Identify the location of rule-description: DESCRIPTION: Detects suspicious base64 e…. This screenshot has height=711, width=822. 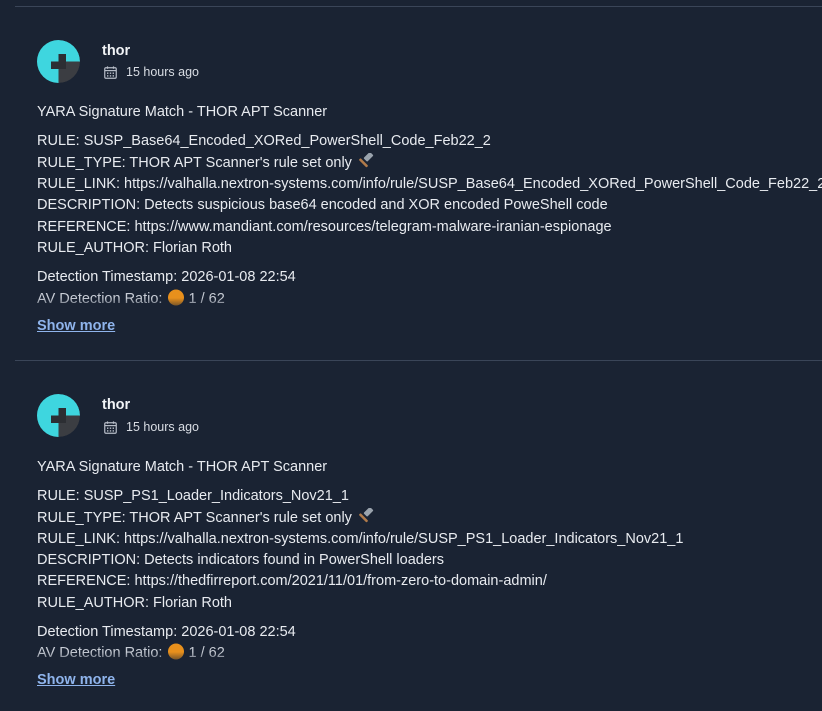
(322, 205).